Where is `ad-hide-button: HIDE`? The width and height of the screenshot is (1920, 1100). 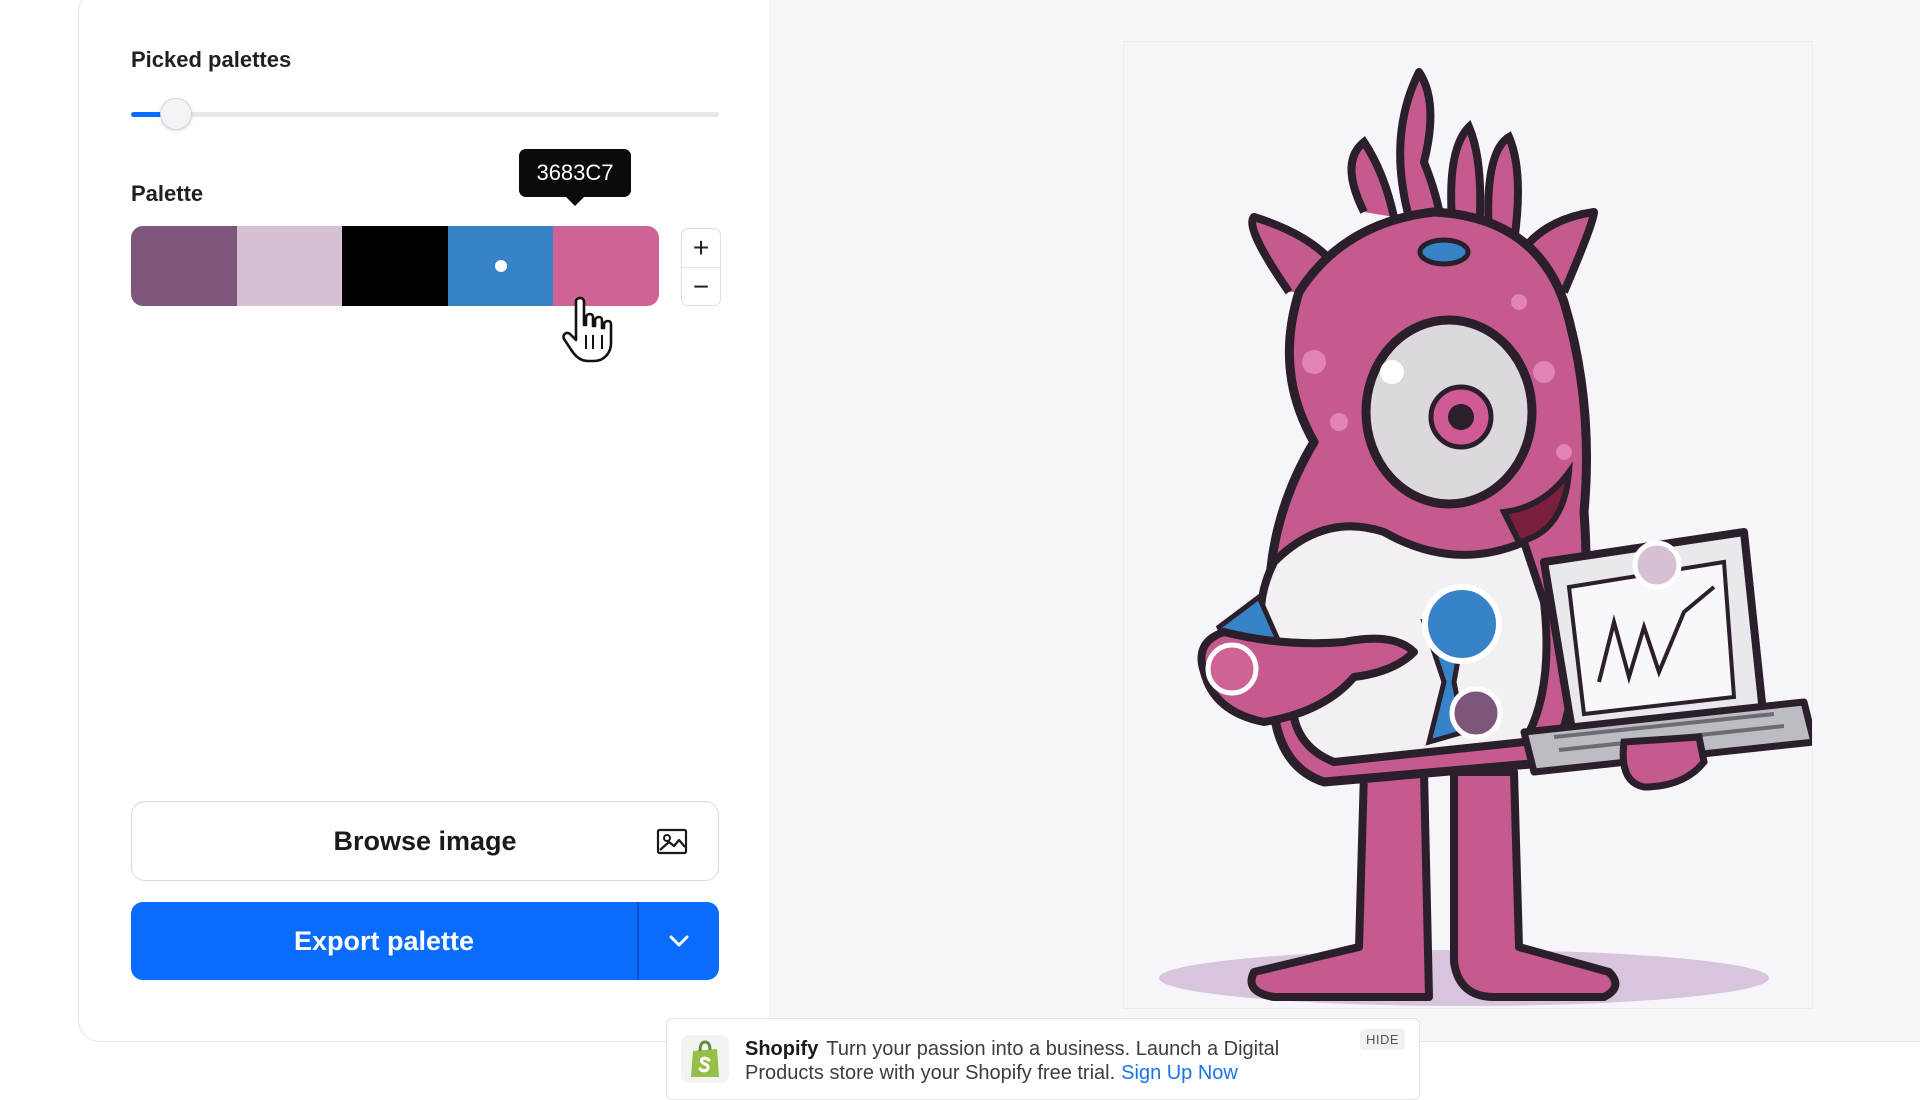
ad-hide-button: HIDE is located at coordinates (1382, 1039).